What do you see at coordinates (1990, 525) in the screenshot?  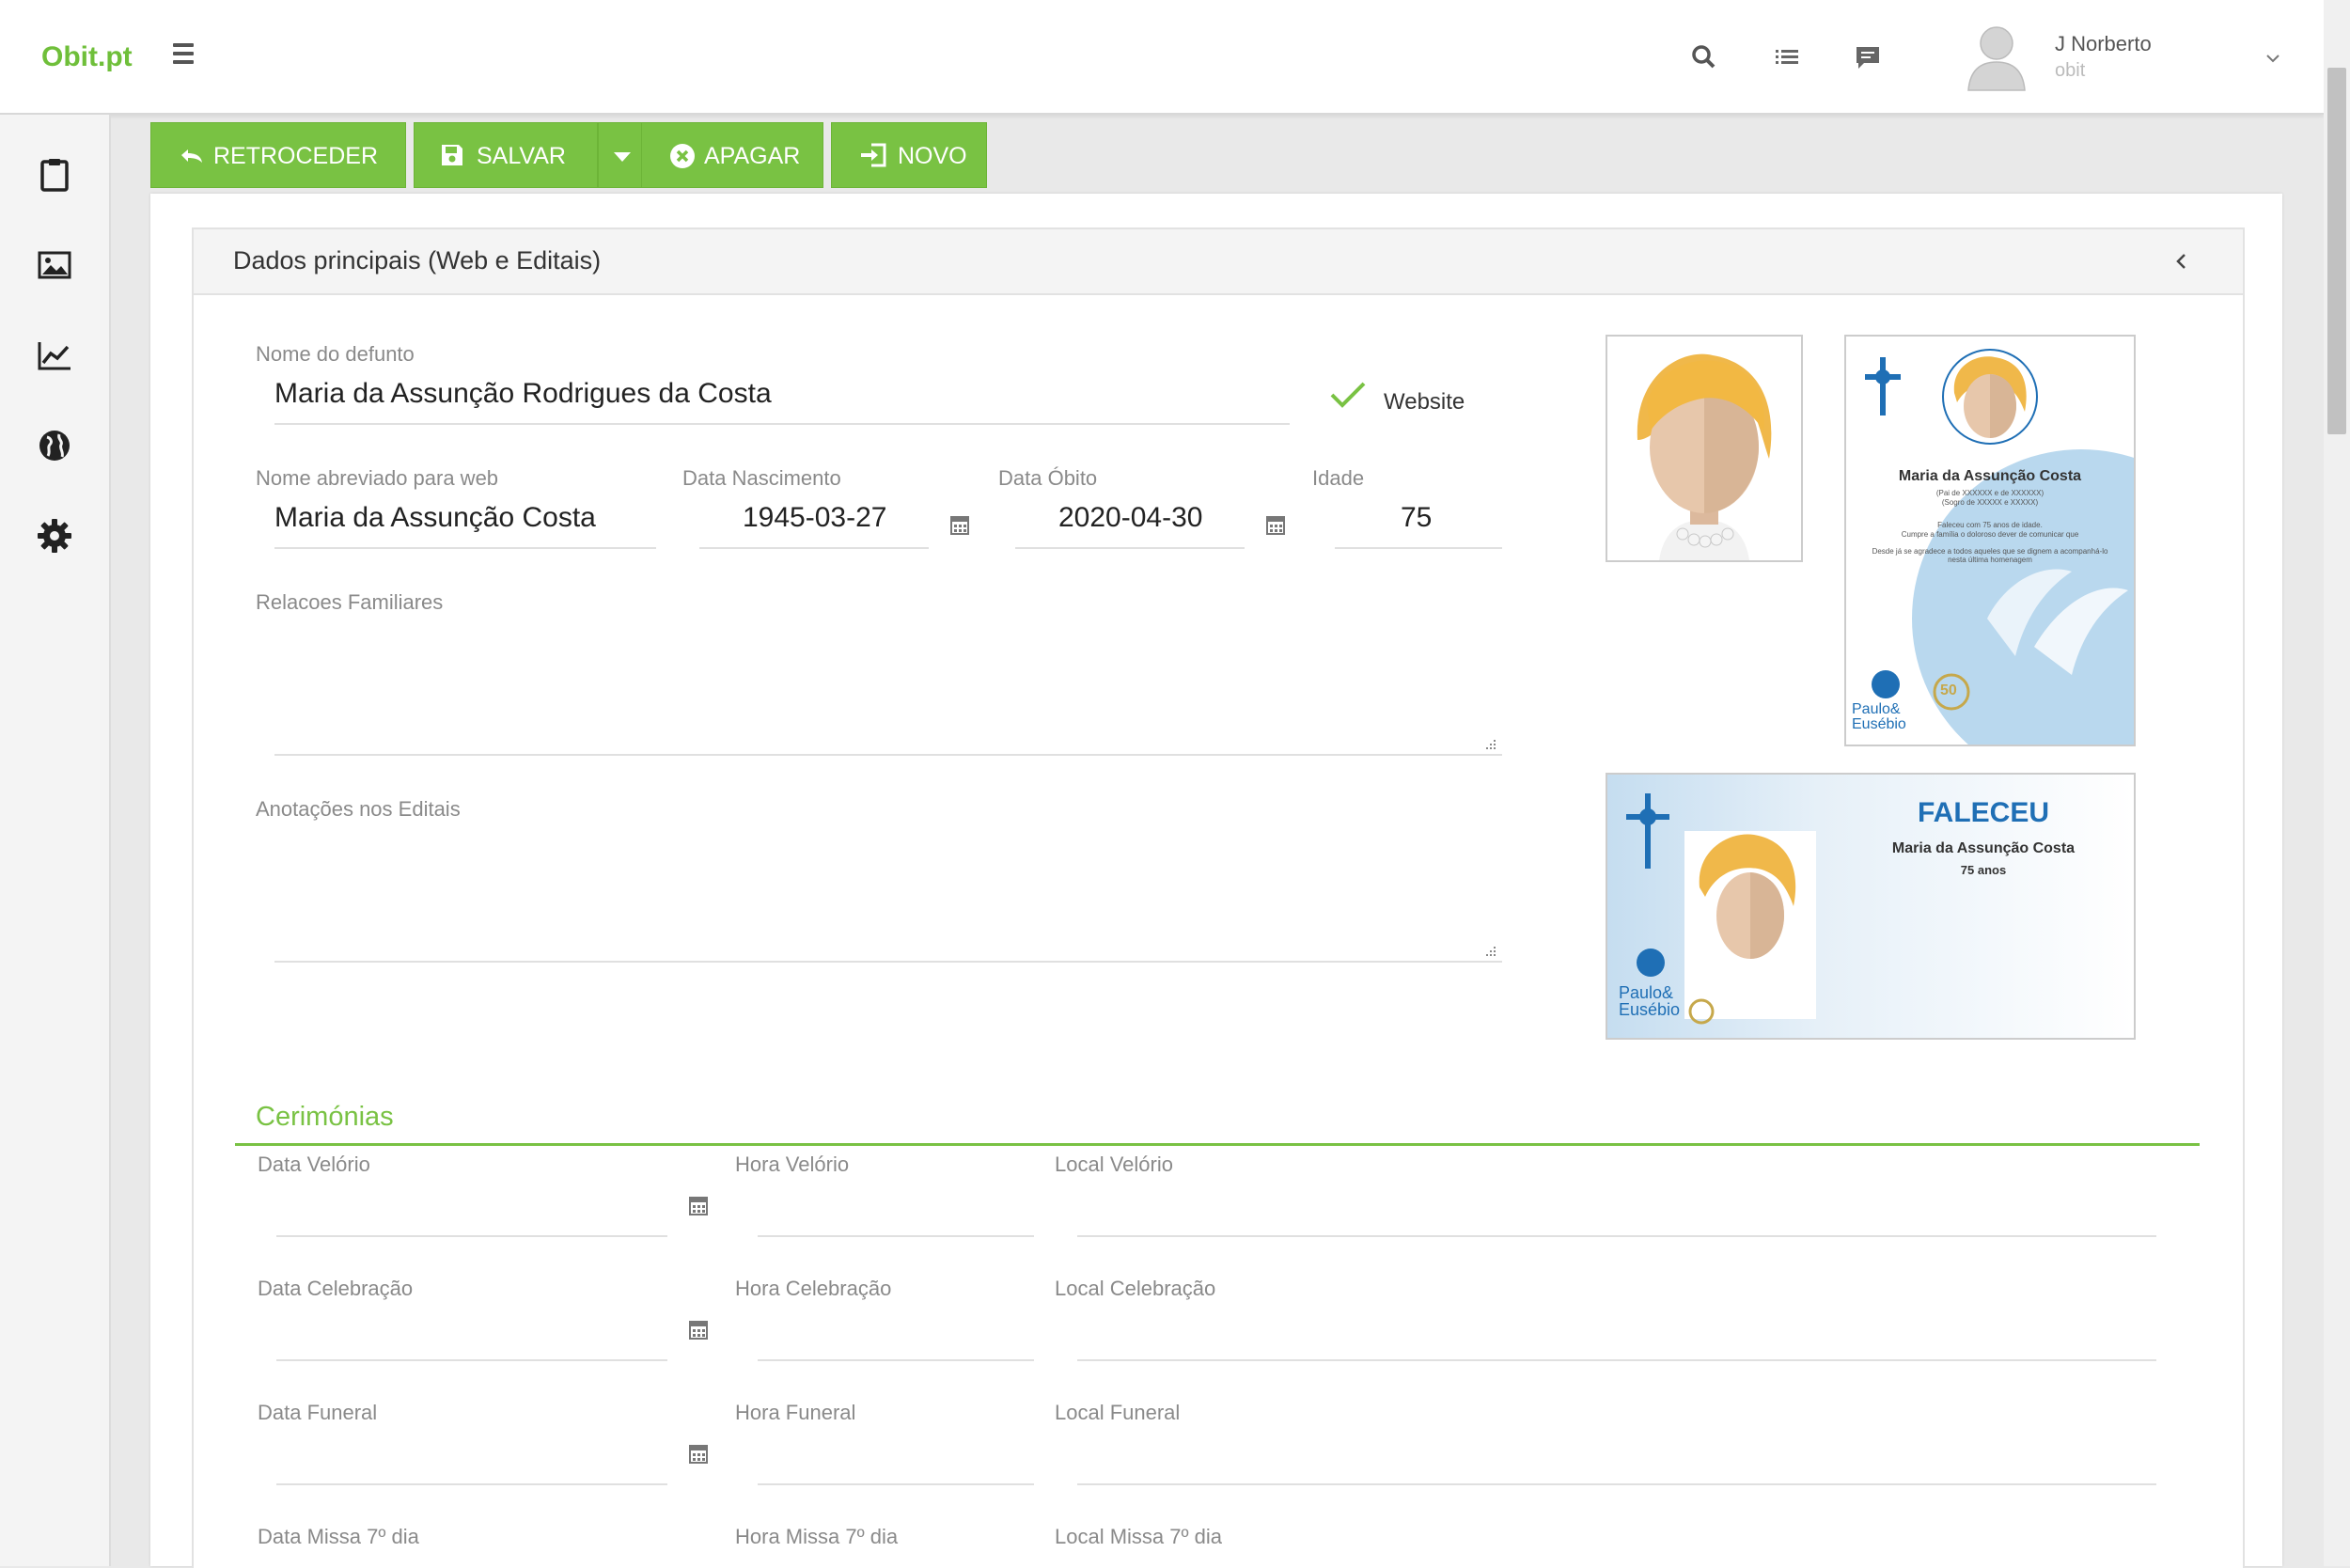 I see `edital-line3: Faleceu com 75 anos de idade.` at bounding box center [1990, 525].